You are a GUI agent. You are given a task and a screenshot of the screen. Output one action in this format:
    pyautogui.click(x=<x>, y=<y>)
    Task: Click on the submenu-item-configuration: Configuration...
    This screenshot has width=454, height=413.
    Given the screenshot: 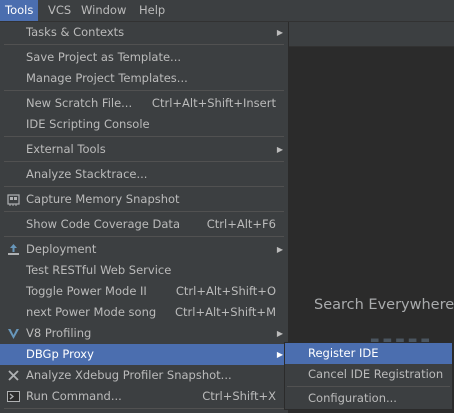 What is the action you would take?
    pyautogui.click(x=368, y=398)
    